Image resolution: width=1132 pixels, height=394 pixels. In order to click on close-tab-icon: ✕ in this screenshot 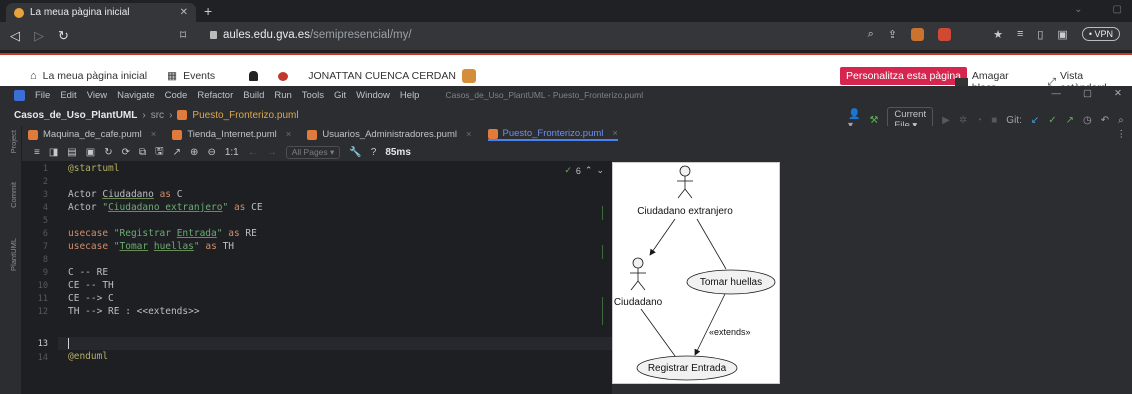, I will do `click(184, 12)`.